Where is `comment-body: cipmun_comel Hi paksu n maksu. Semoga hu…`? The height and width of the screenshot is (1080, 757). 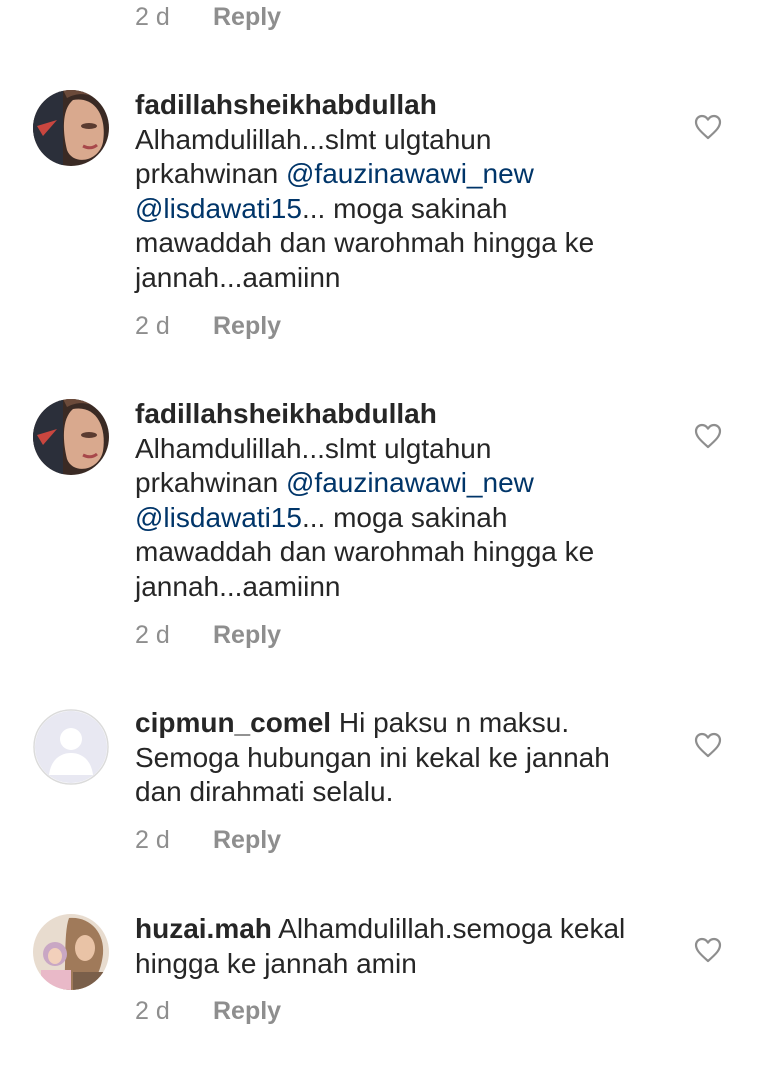 comment-body: cipmun_comel Hi paksu n maksu. Semoga hu… is located at coordinates (405, 758).